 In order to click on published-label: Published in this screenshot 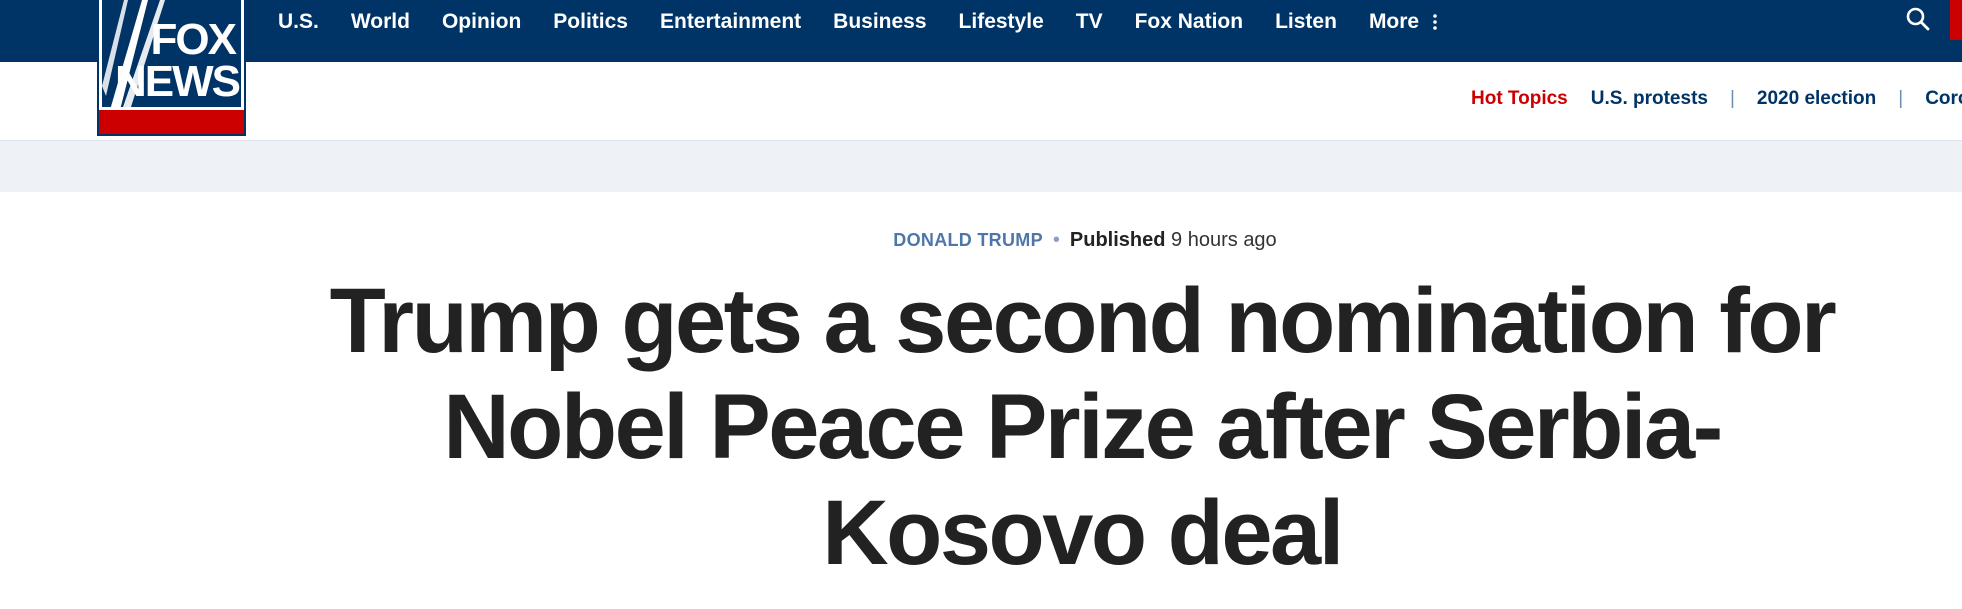, I will do `click(1117, 240)`.